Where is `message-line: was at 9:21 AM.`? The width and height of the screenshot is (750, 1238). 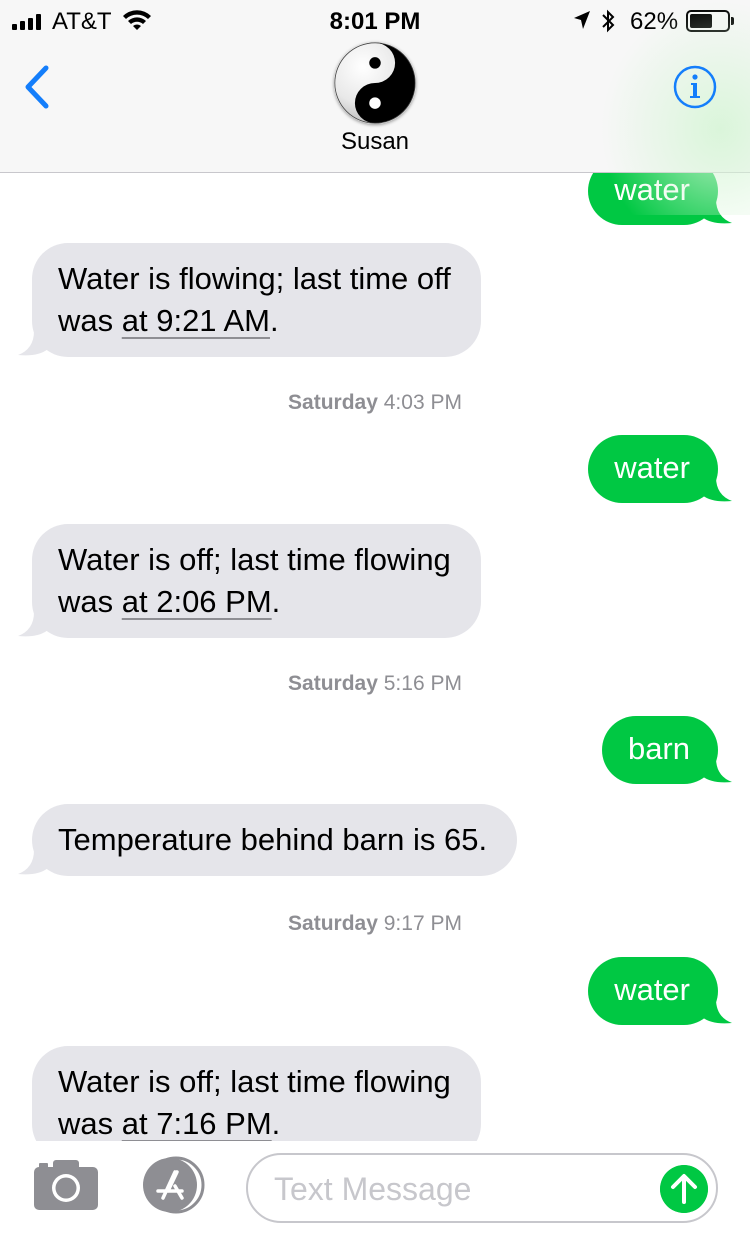
message-line: was at 9:21 AM. is located at coordinates (254, 321).